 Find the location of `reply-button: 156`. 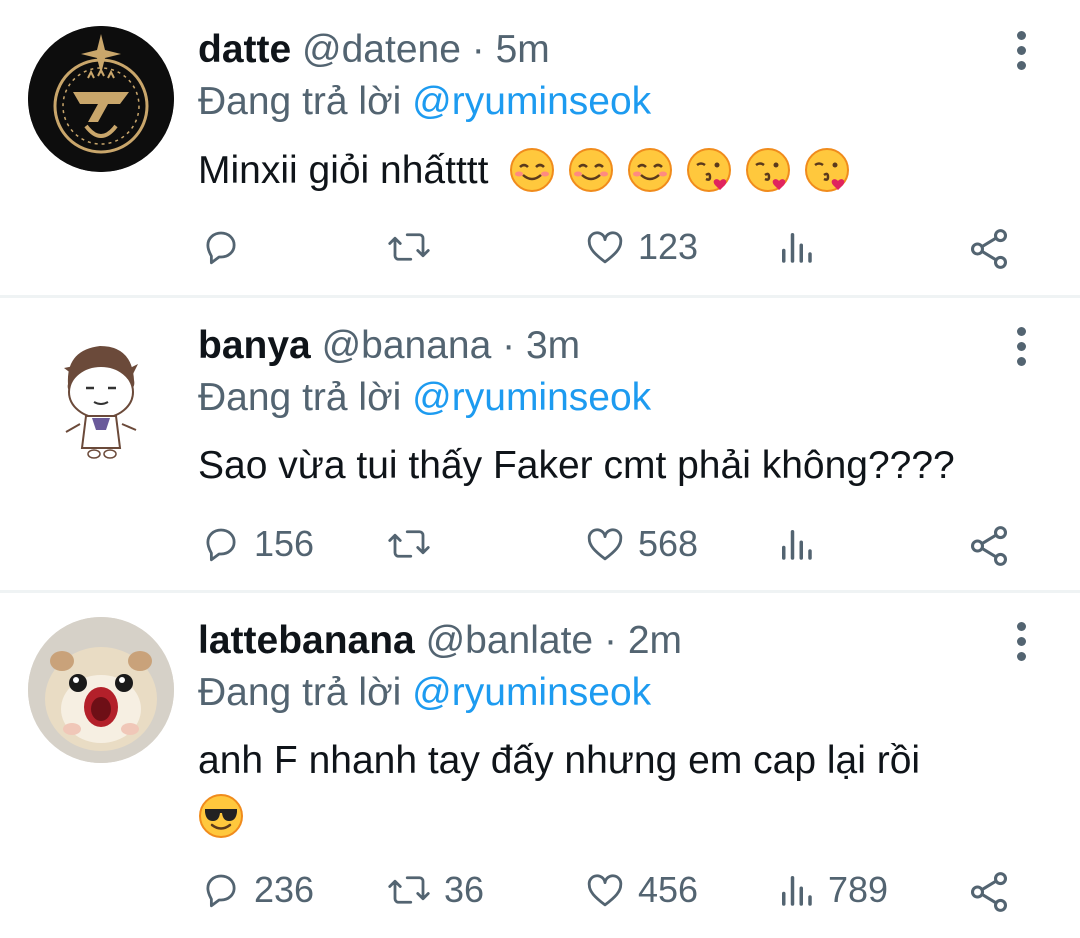

reply-button: 156 is located at coordinates (257, 544).